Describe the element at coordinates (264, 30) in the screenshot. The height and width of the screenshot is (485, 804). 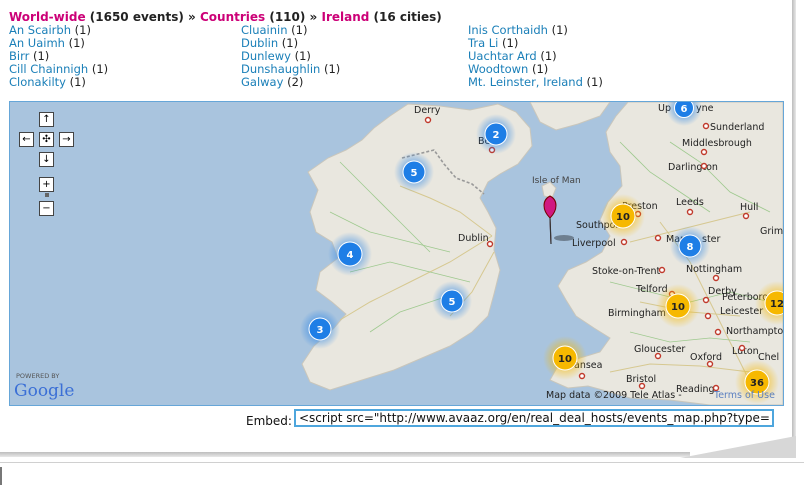
I see `city-link: Cluainin` at that location.